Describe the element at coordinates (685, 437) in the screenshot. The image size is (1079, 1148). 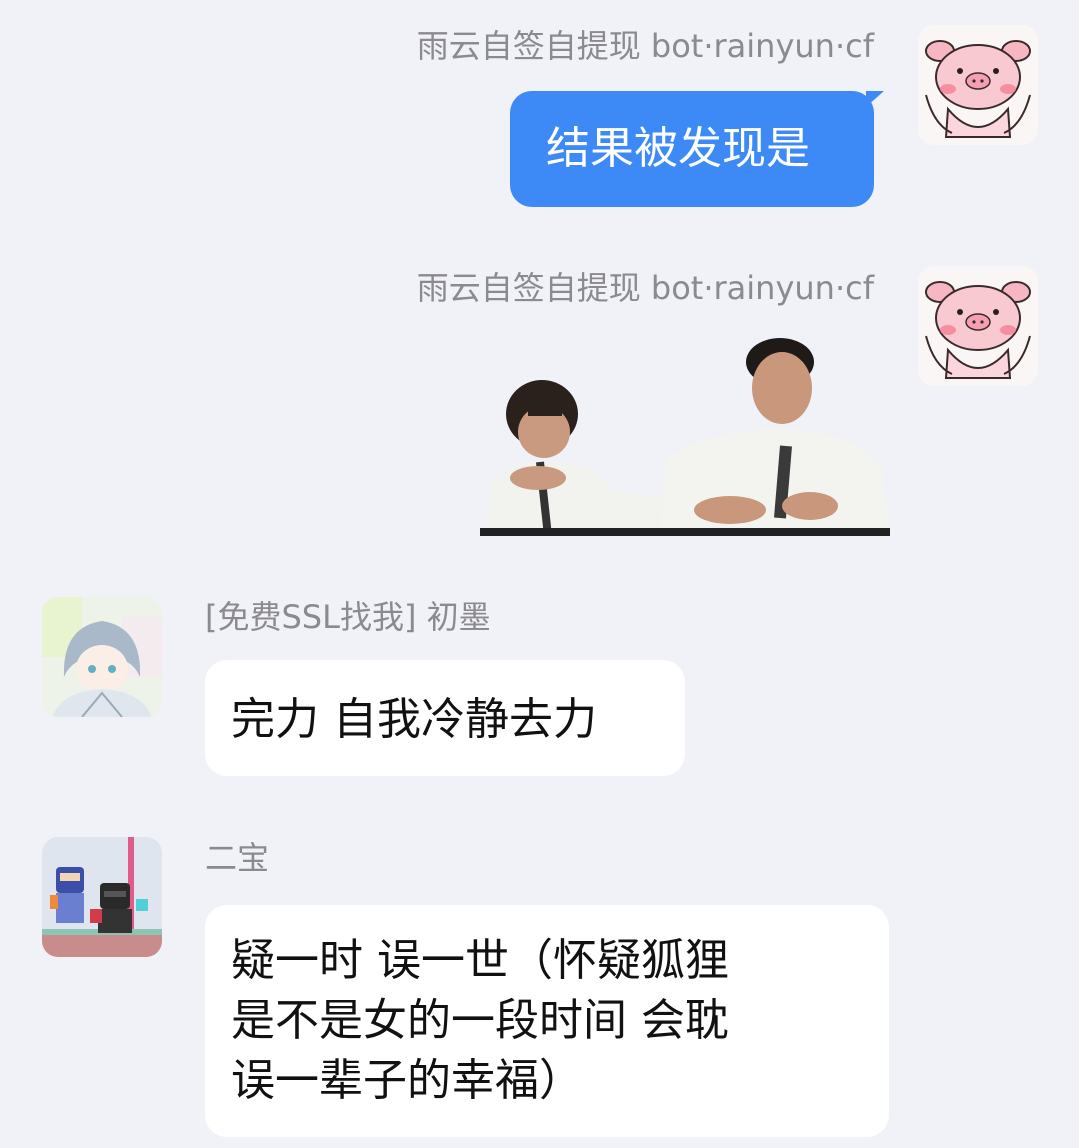
I see `sticker-image` at that location.